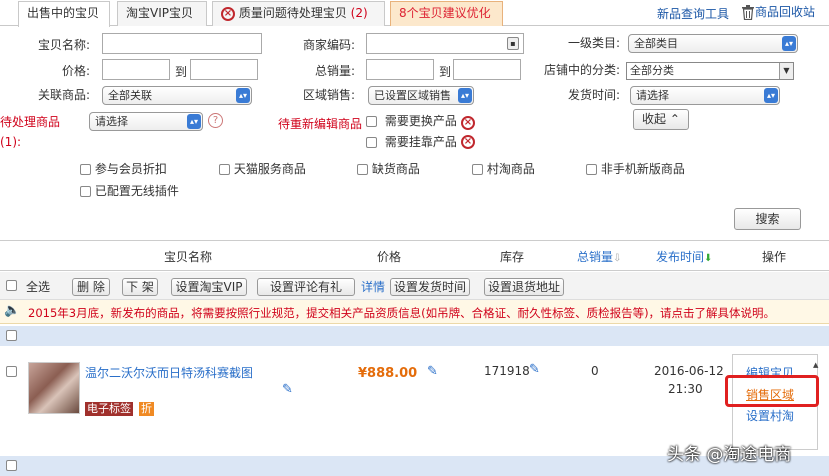  What do you see at coordinates (130, 169) in the screenshot?
I see `member-discount-label: 参与会员折扣` at bounding box center [130, 169].